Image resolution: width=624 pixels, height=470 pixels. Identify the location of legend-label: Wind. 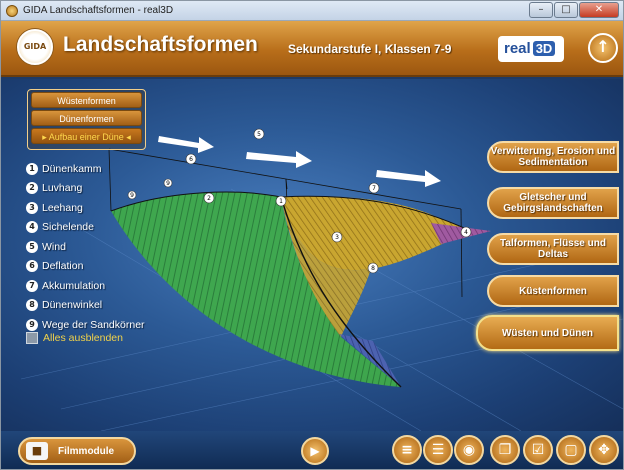
(54, 247).